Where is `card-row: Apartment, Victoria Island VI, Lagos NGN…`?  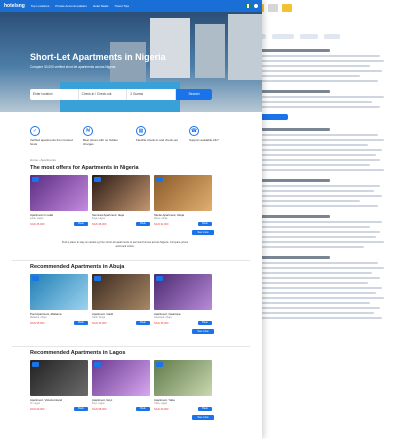
card-row: Apartment, Victoria Island VI, Lagos NGN… is located at coordinates (146, 386).